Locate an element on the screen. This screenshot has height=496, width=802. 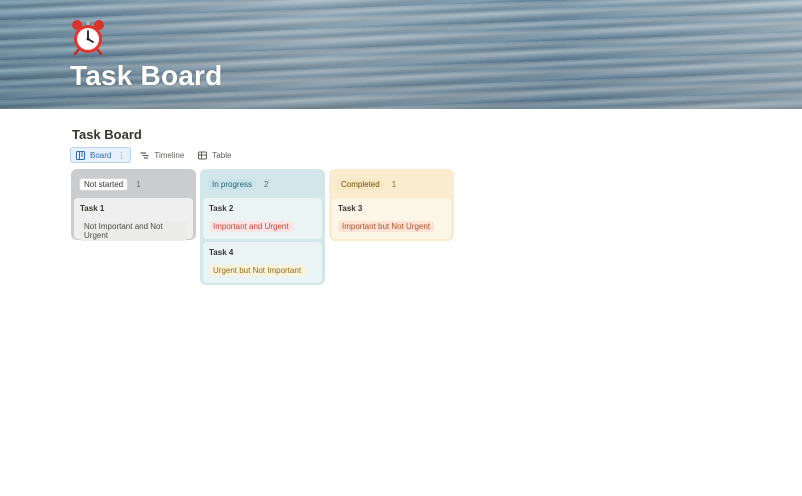
status-badge: In progress is located at coordinates (232, 184).